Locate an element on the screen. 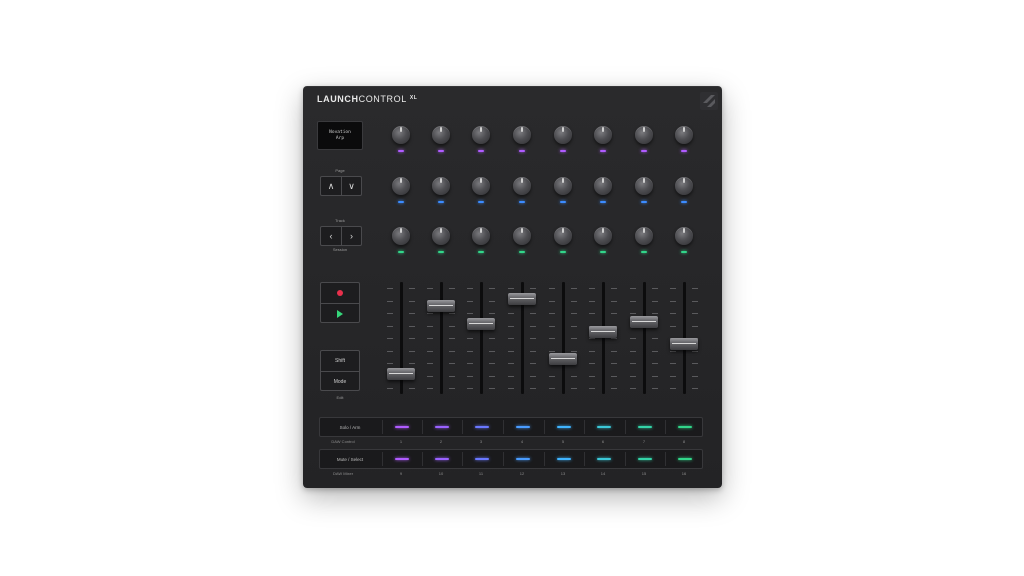  chevron-down-icon: ∨ is located at coordinates (351, 185).